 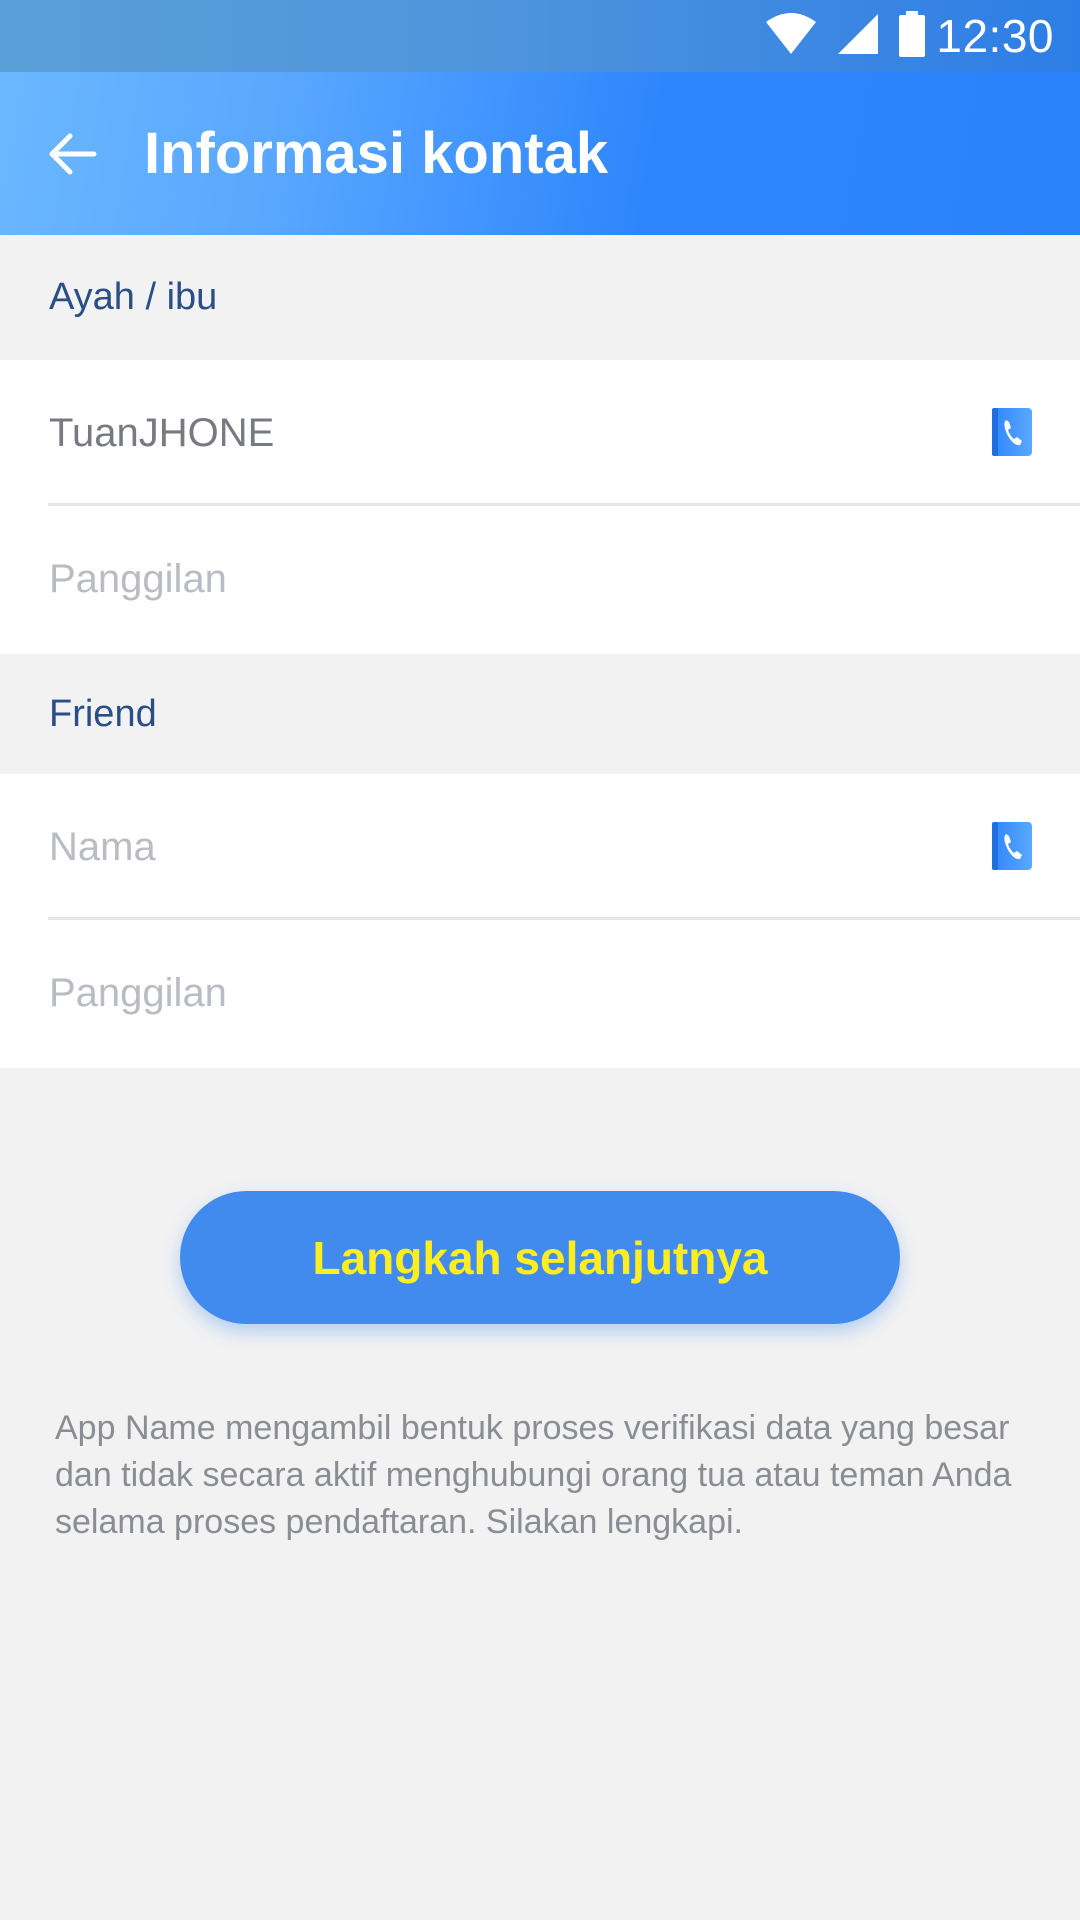 What do you see at coordinates (479, 847) in the screenshot?
I see `friend-name-field` at bounding box center [479, 847].